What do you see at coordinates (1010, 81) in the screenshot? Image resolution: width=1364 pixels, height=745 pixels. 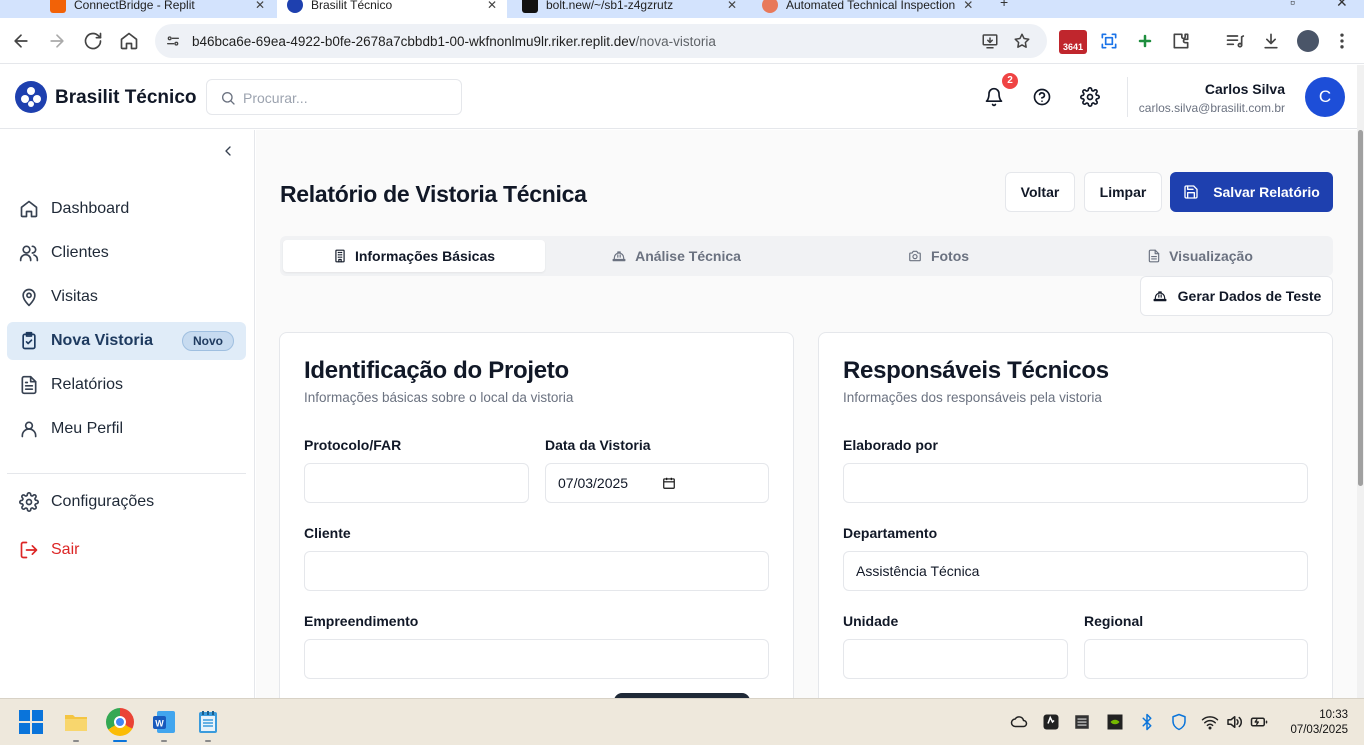 I see `notification-count-badge: 2` at bounding box center [1010, 81].